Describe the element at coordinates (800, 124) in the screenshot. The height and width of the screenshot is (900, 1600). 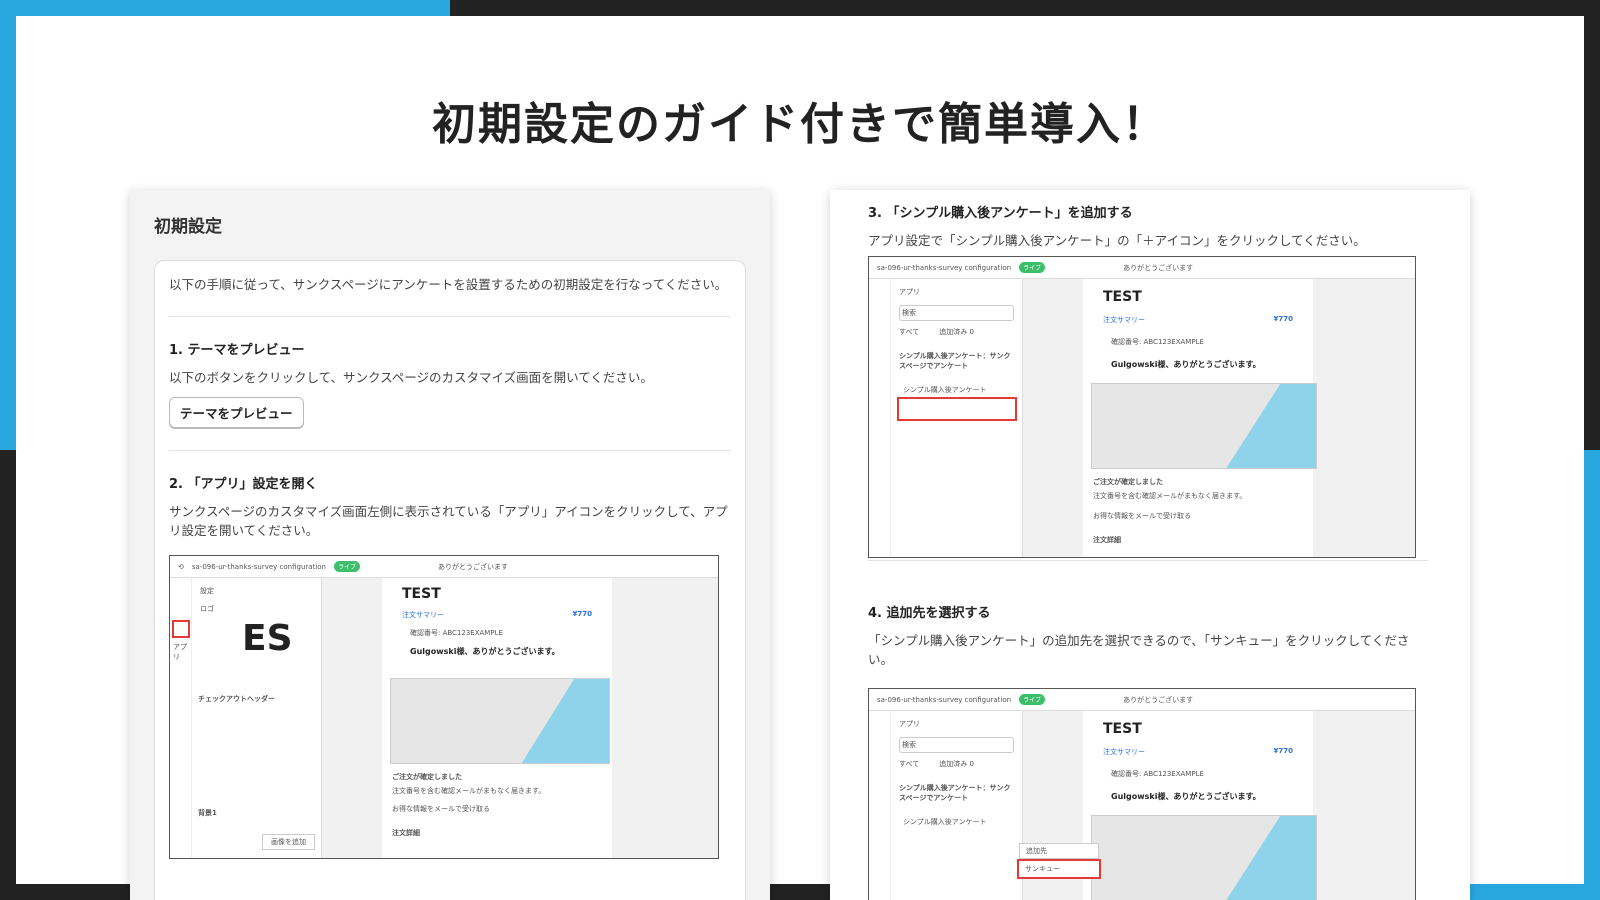
I see `page-title: 初期設定のガイド付きで簡単導入！` at that location.